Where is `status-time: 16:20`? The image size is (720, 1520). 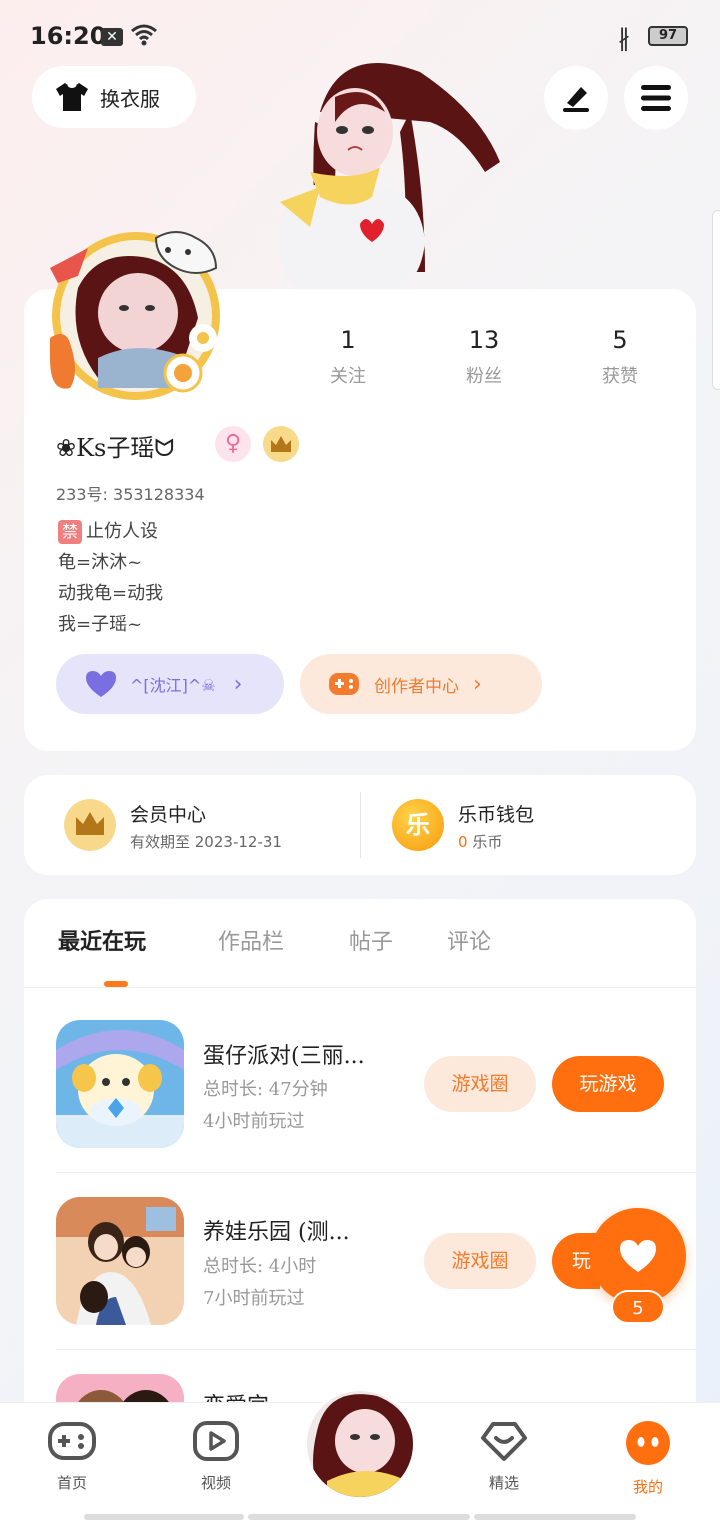
status-time: 16:20 is located at coordinates (68, 36).